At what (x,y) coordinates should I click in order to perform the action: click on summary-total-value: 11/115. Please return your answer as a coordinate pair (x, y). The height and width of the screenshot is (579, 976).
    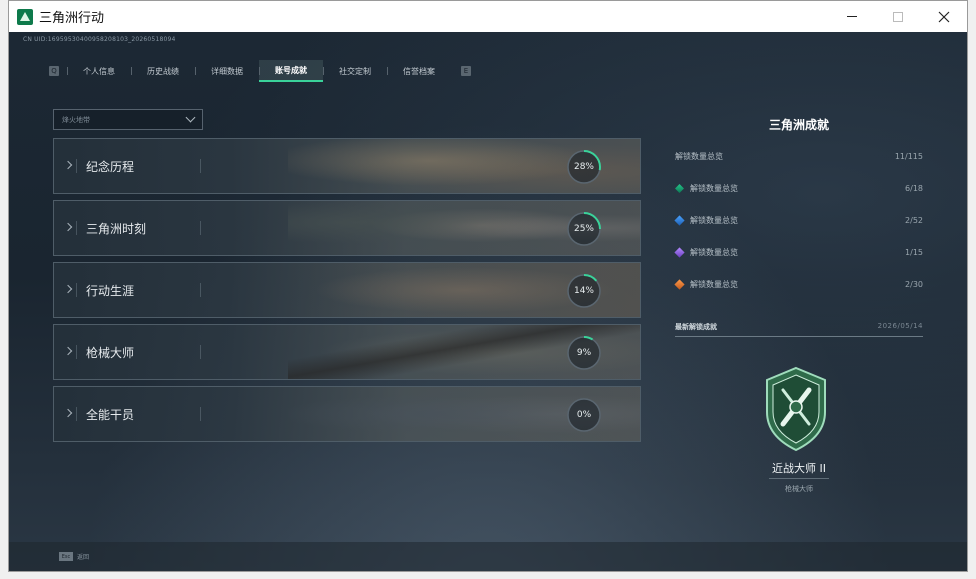
    Looking at the image, I should click on (908, 156).